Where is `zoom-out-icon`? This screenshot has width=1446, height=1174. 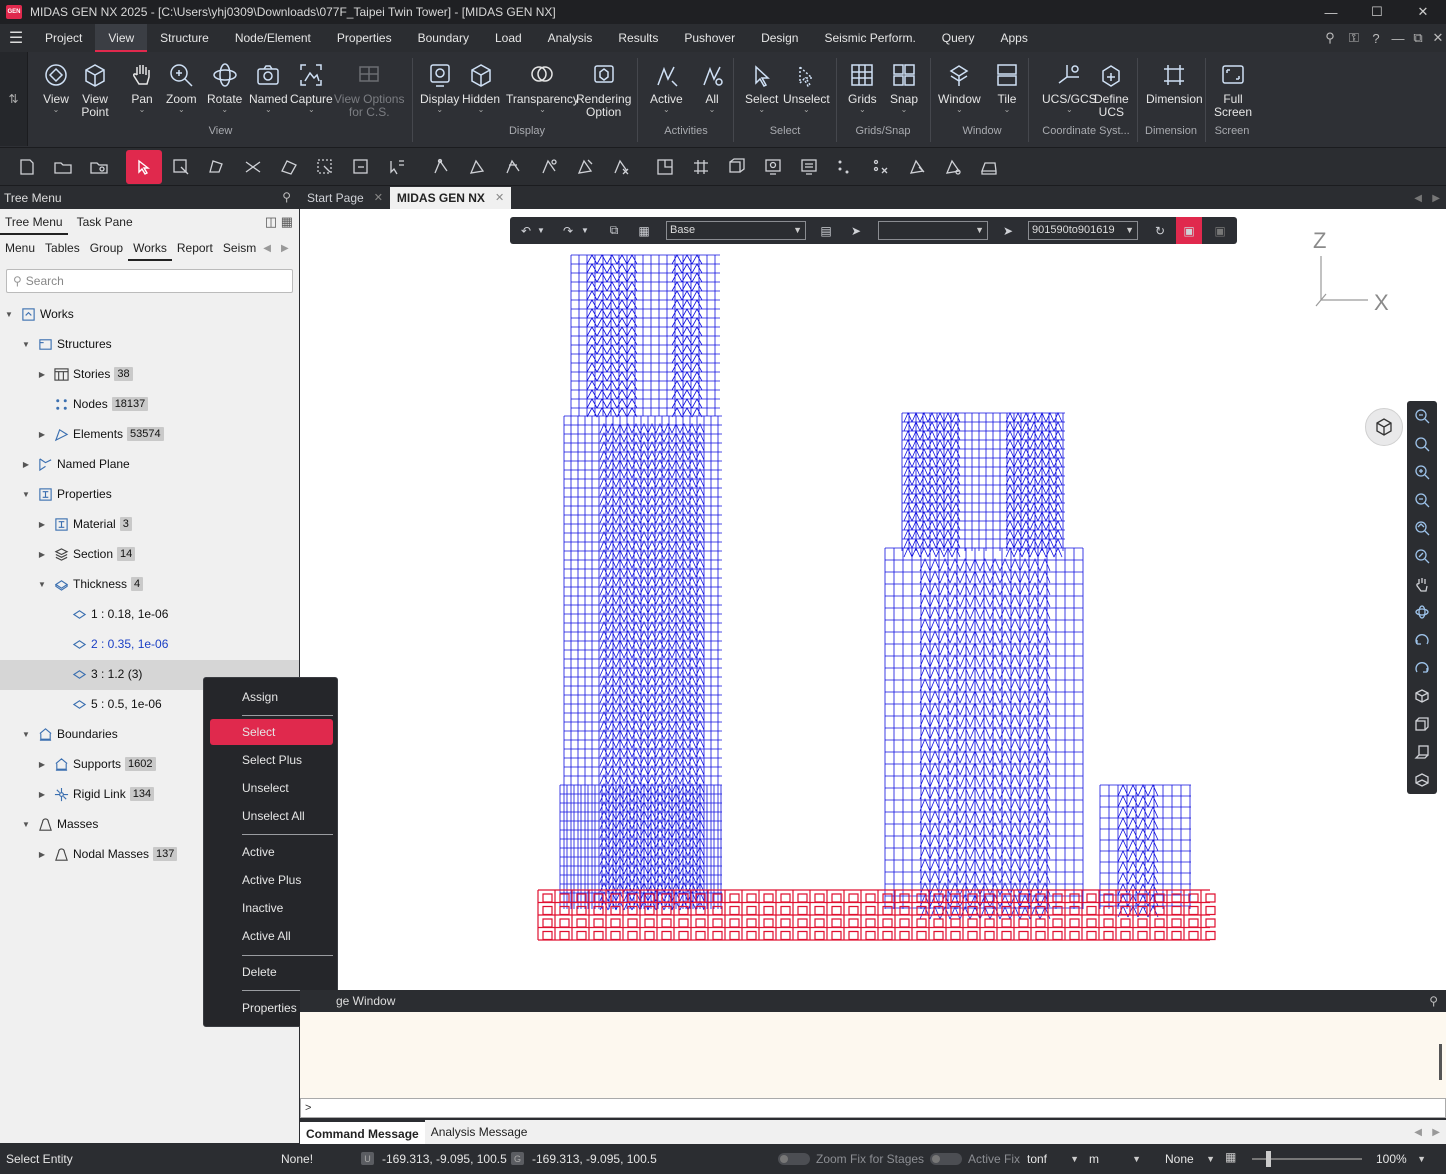 zoom-out-icon is located at coordinates (1422, 500).